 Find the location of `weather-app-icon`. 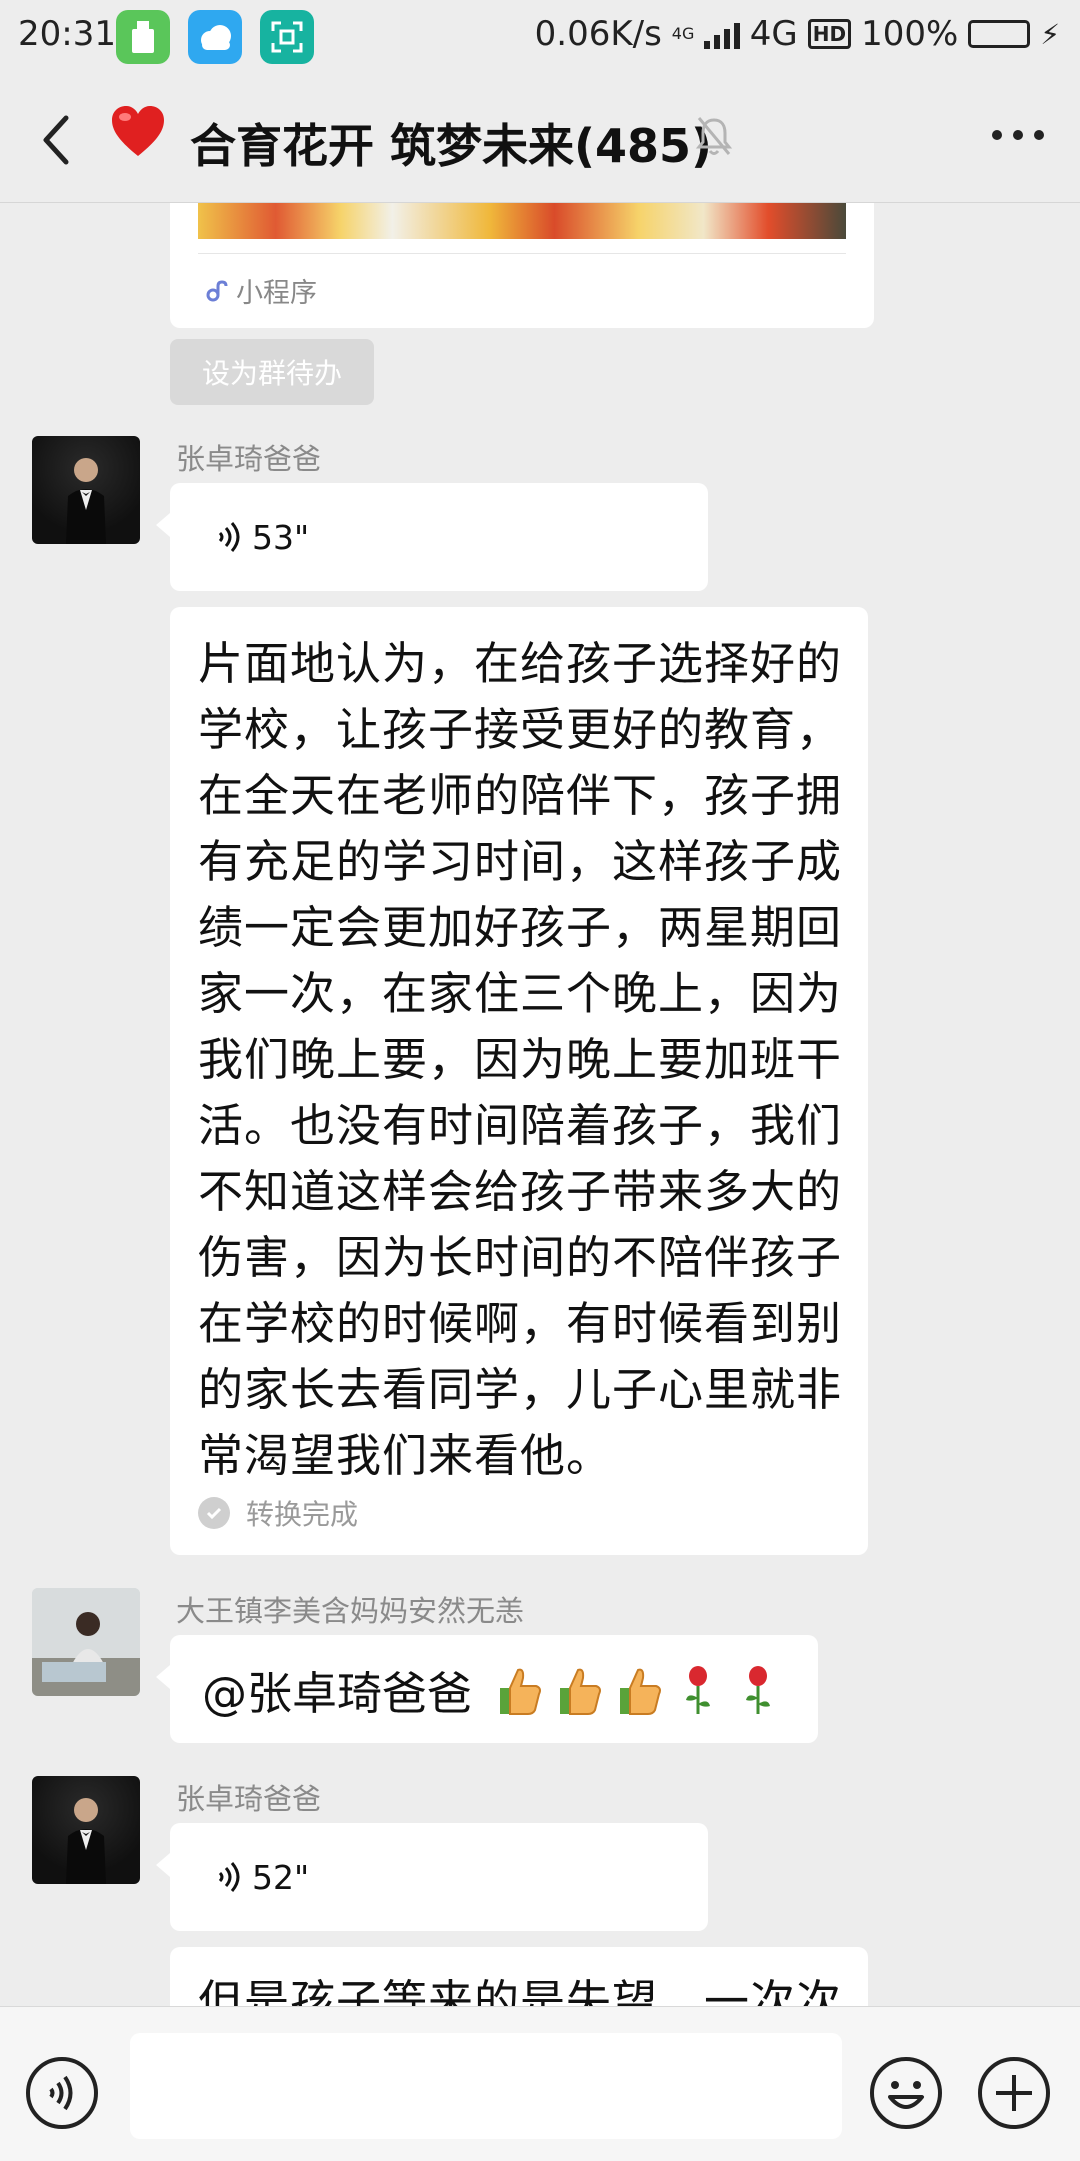

weather-app-icon is located at coordinates (215, 37).